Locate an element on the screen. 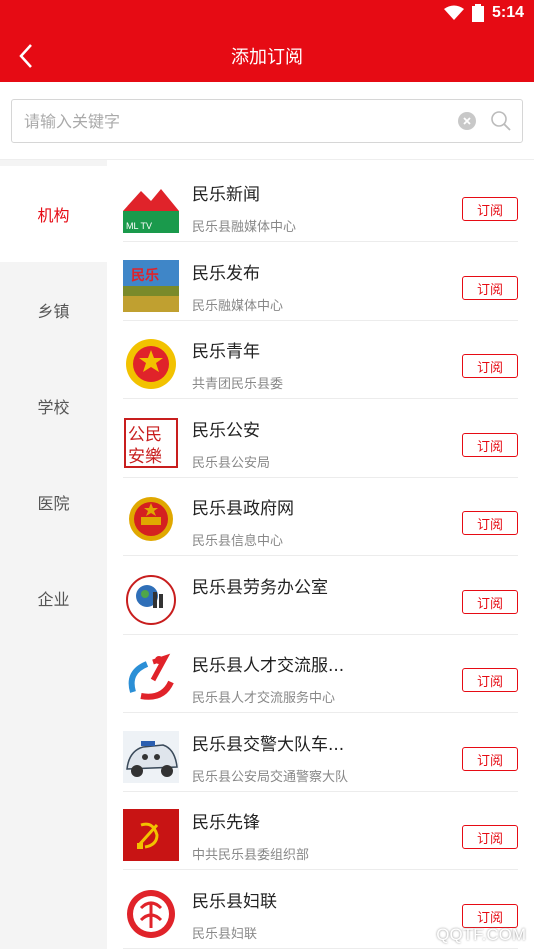 Image resolution: width=534 pixels, height=949 pixels. list-item: 民乐先锋 中共民乐县委组织部 订阅 is located at coordinates (320, 831).